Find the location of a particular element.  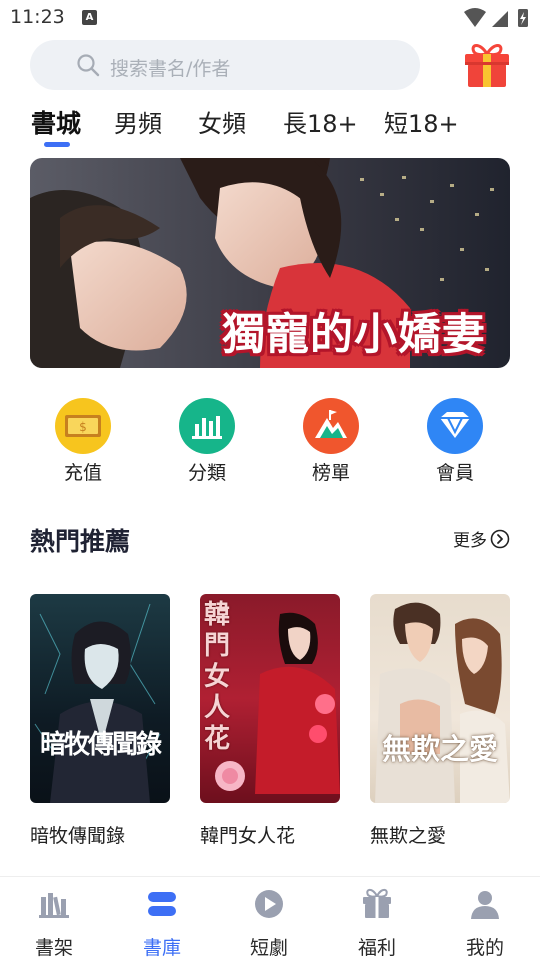

book-cover: 韓門女人花 is located at coordinates (270, 698).